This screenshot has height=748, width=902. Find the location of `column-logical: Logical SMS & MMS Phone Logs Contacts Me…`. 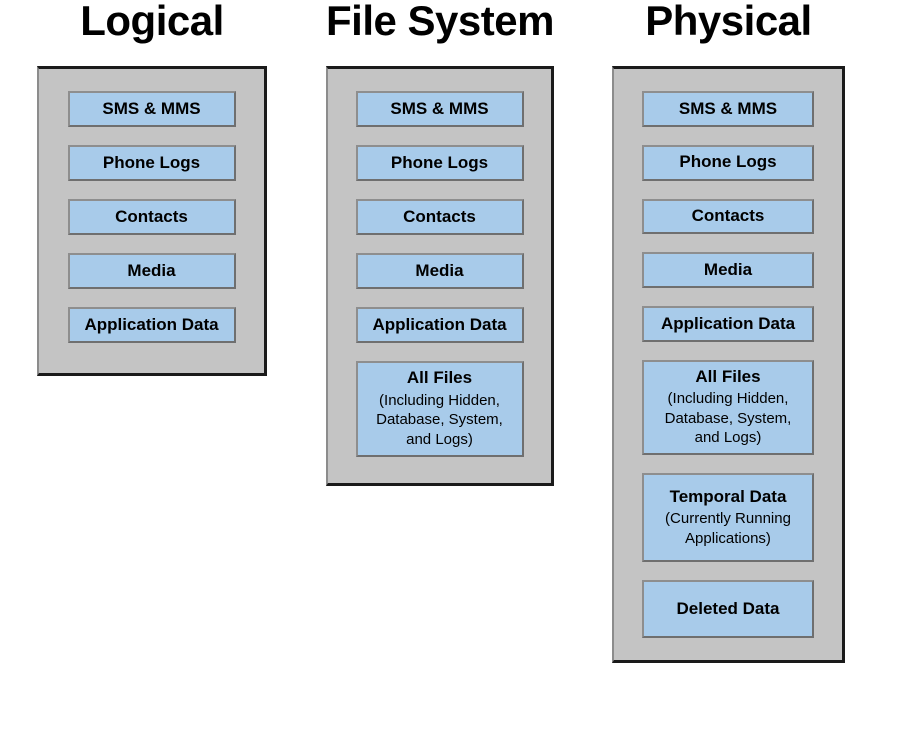

column-logical: Logical SMS & MMS Phone Logs Contacts Me… is located at coordinates (152, 188).